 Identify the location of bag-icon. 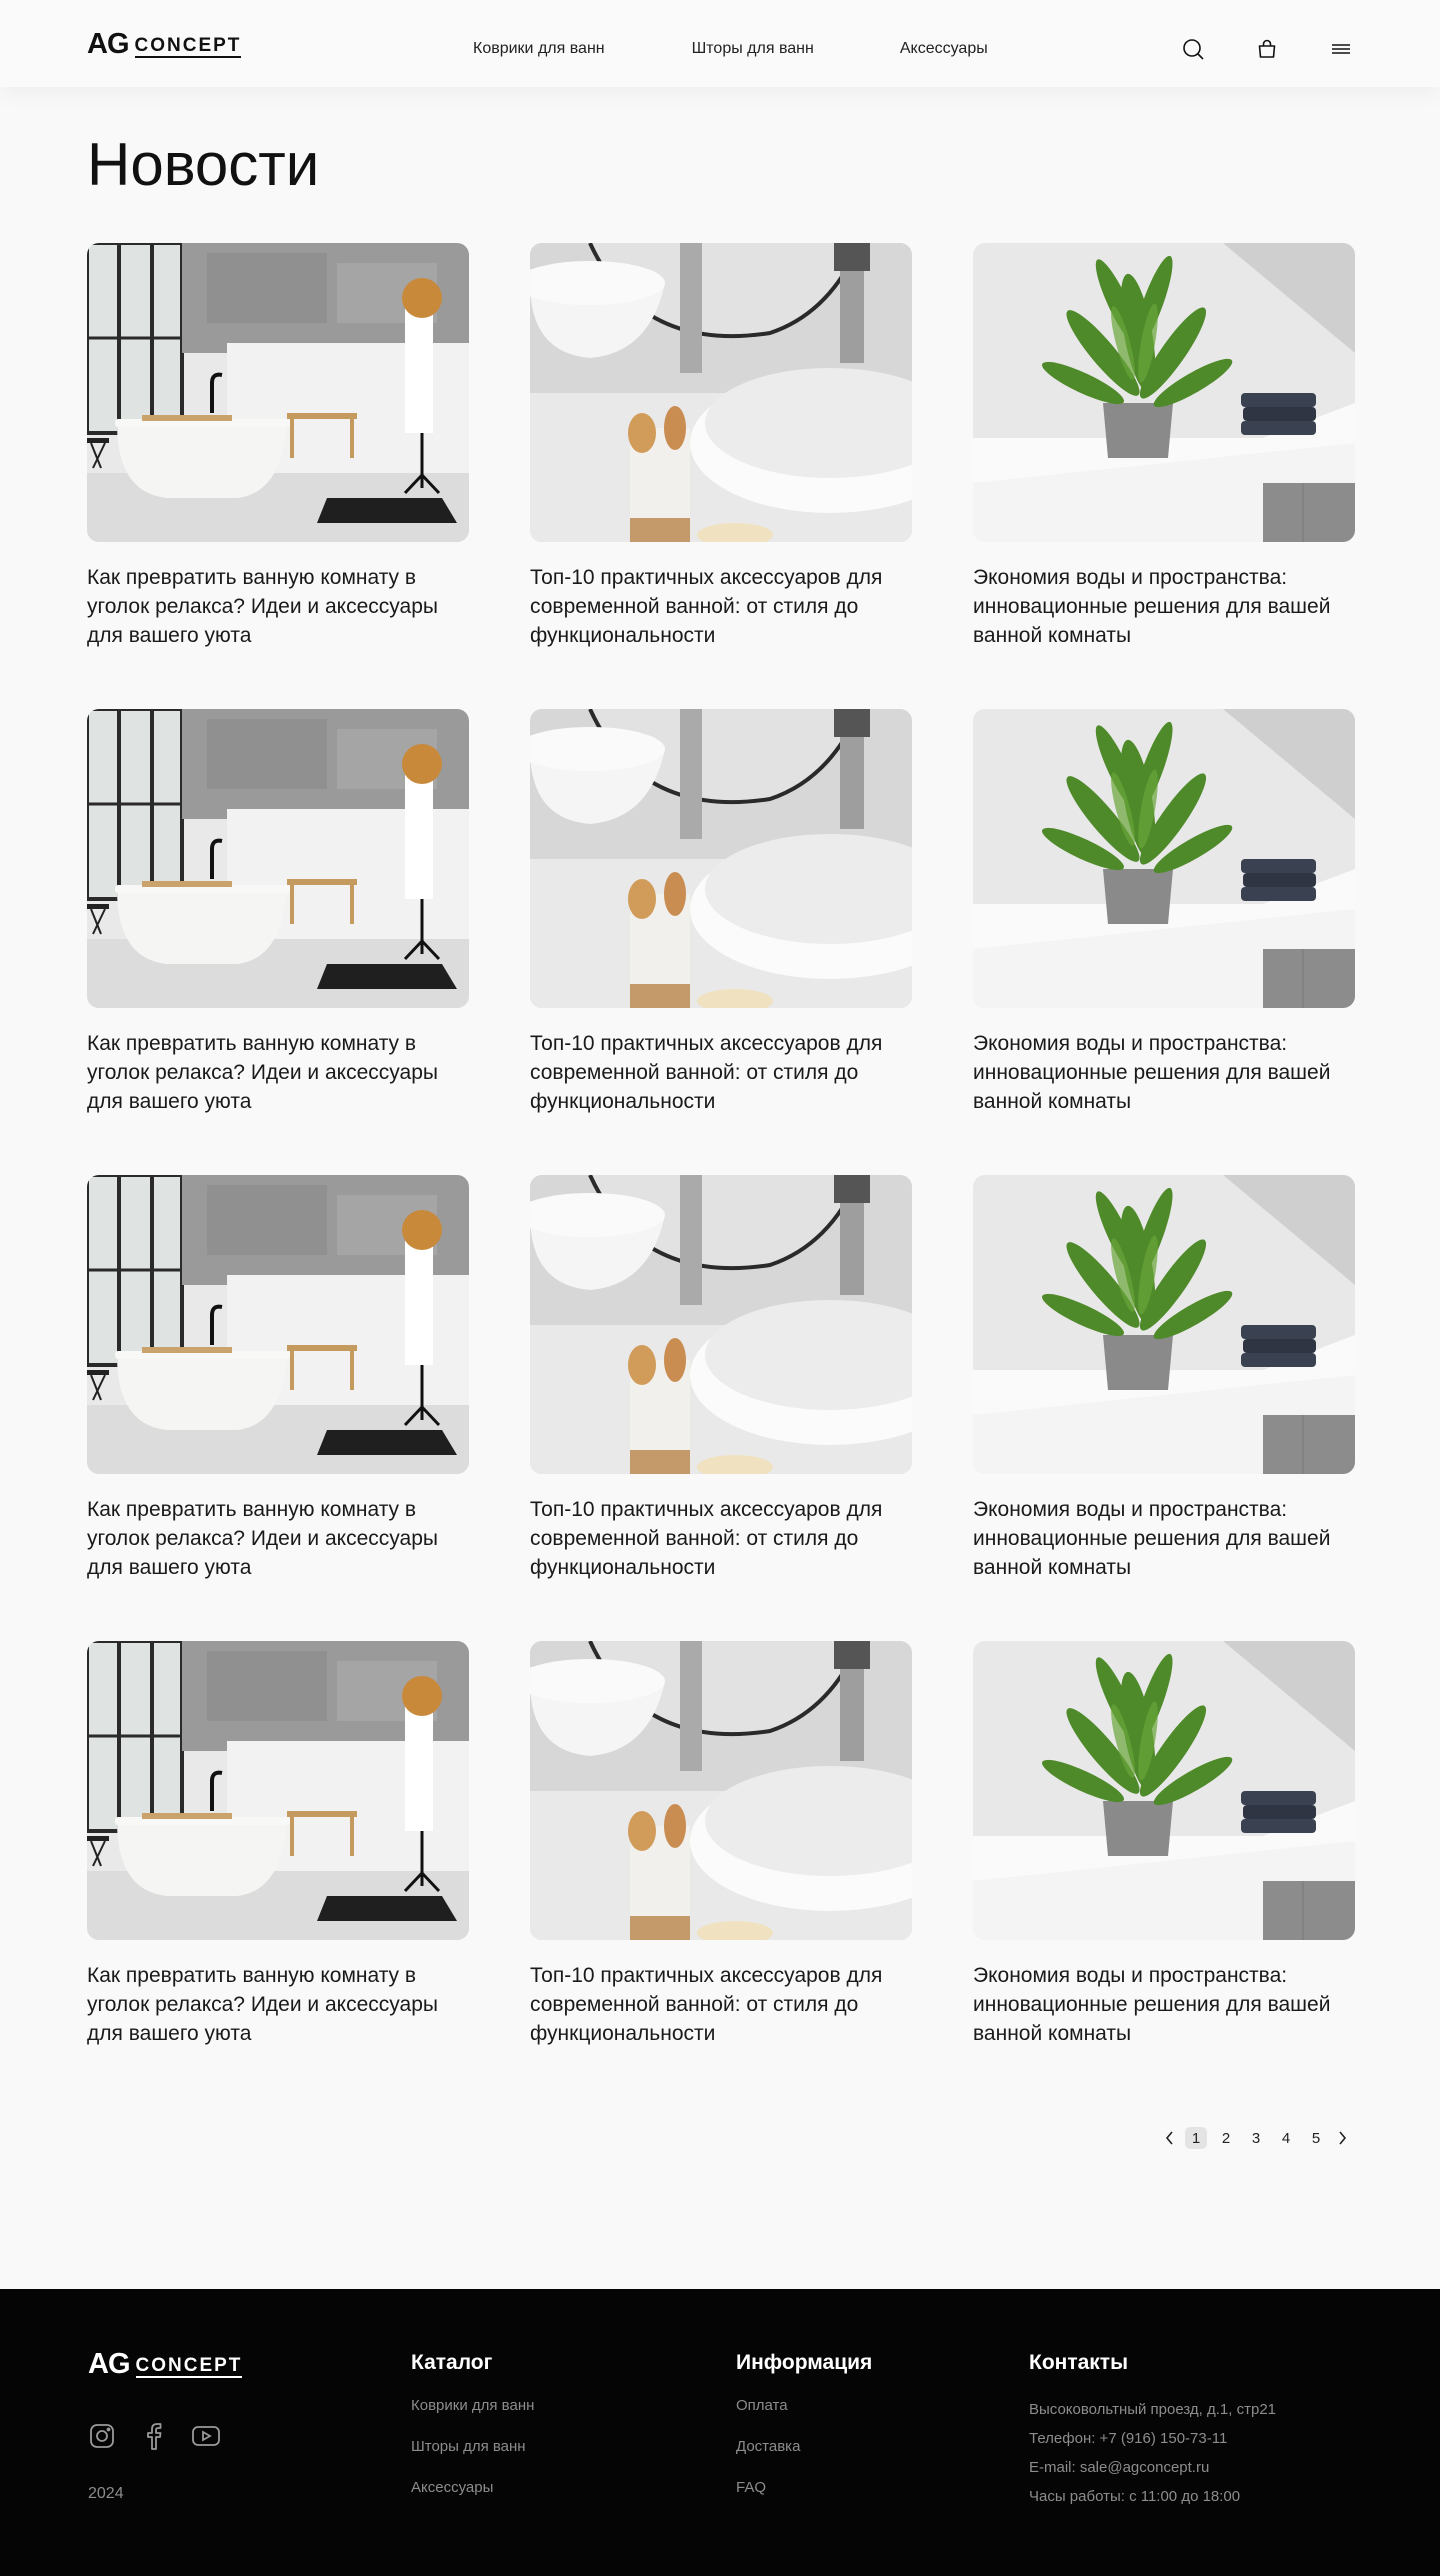
(1267, 49).